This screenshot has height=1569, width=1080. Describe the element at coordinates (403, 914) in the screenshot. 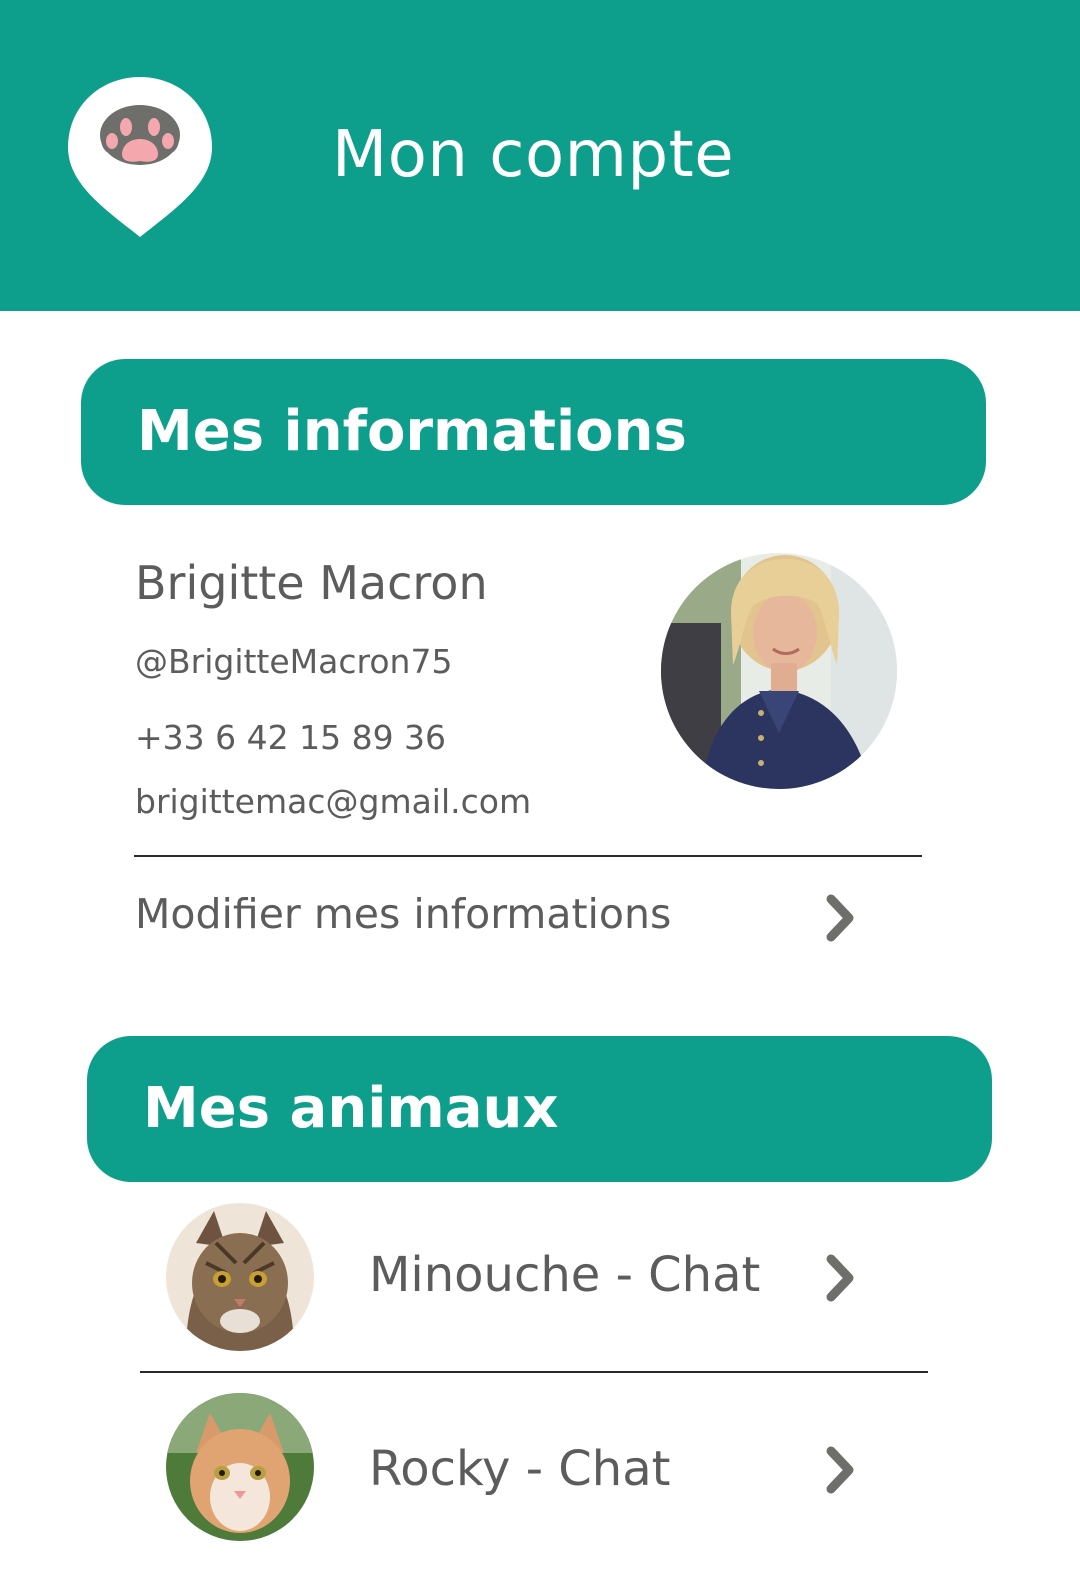

I see `edit-informations-label: Modifier mes informations` at that location.